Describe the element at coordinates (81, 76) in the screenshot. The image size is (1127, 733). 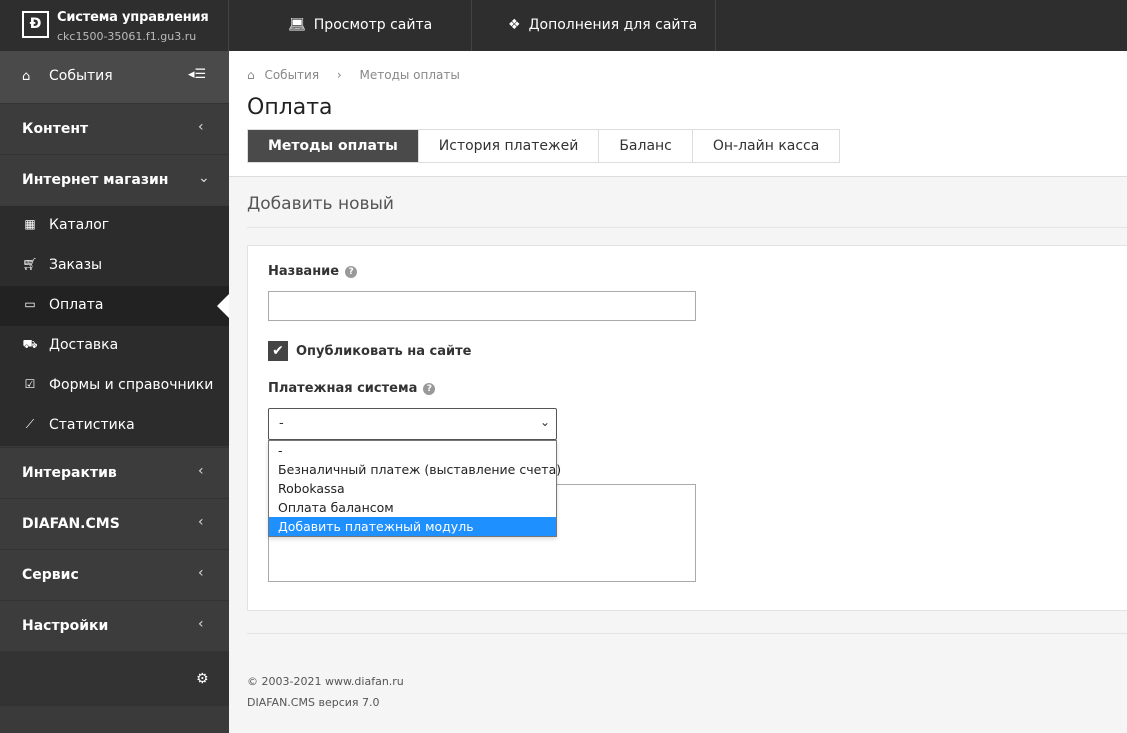
I see `sidebar-item-label: События` at that location.